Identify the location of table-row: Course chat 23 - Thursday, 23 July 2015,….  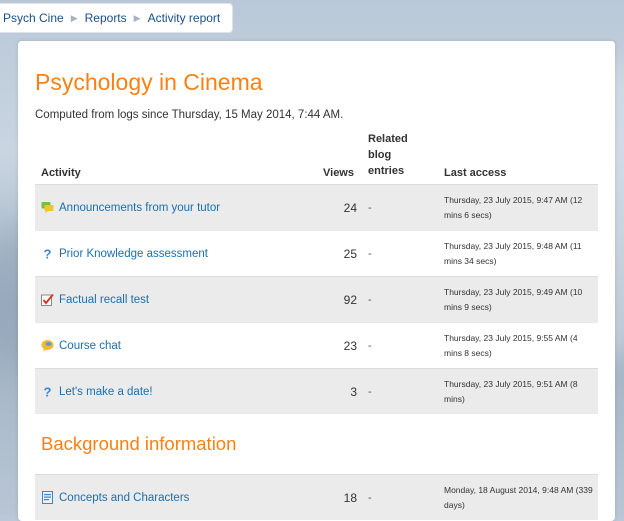
(316, 345).